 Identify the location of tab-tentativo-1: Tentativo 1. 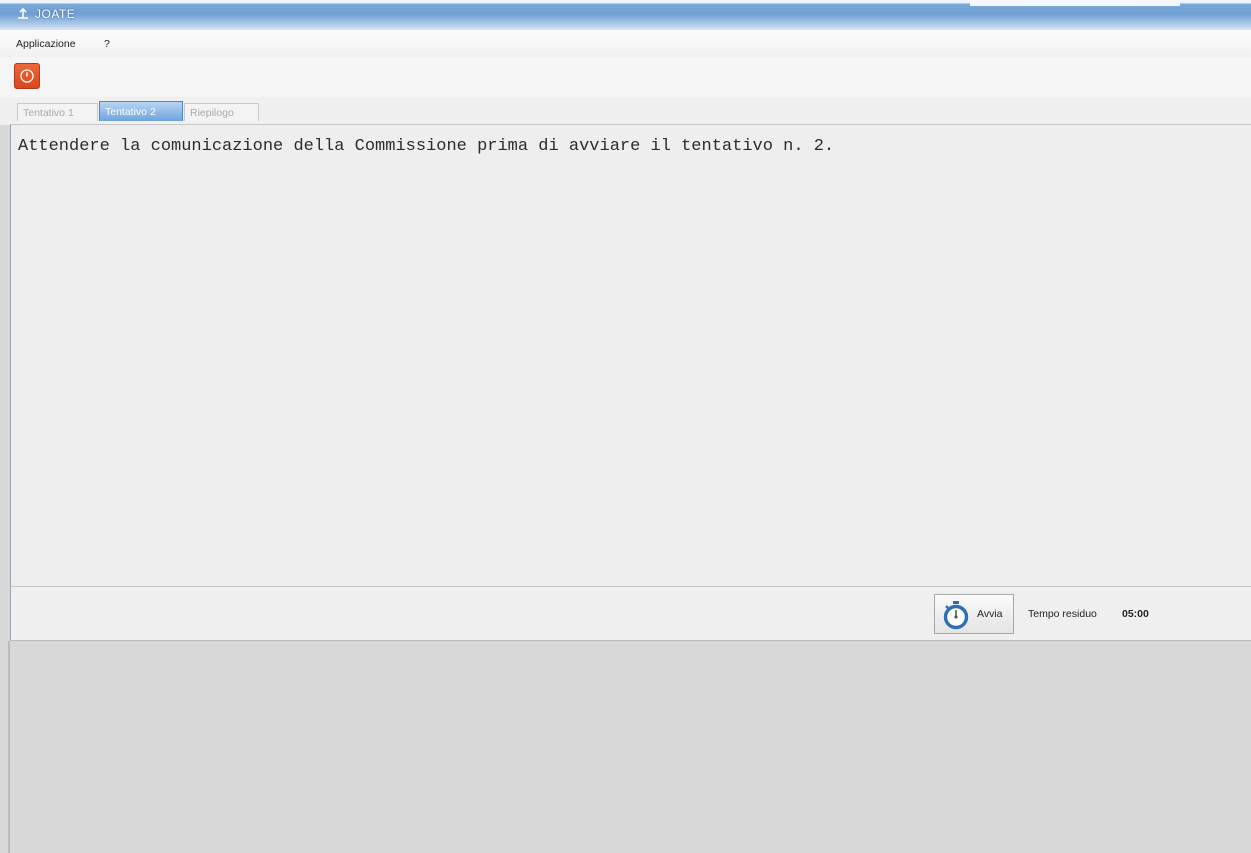
(57, 112).